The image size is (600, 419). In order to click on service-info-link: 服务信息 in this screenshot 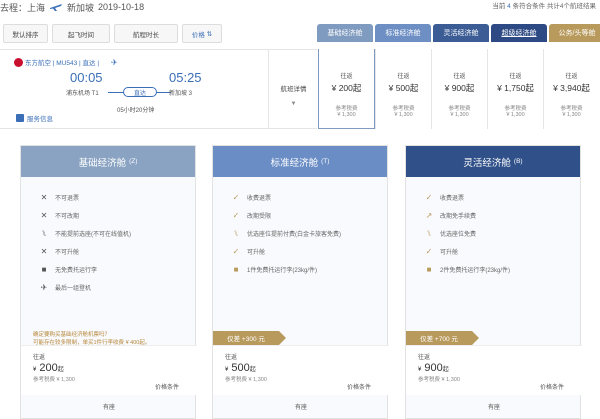, I will do `click(34, 118)`.